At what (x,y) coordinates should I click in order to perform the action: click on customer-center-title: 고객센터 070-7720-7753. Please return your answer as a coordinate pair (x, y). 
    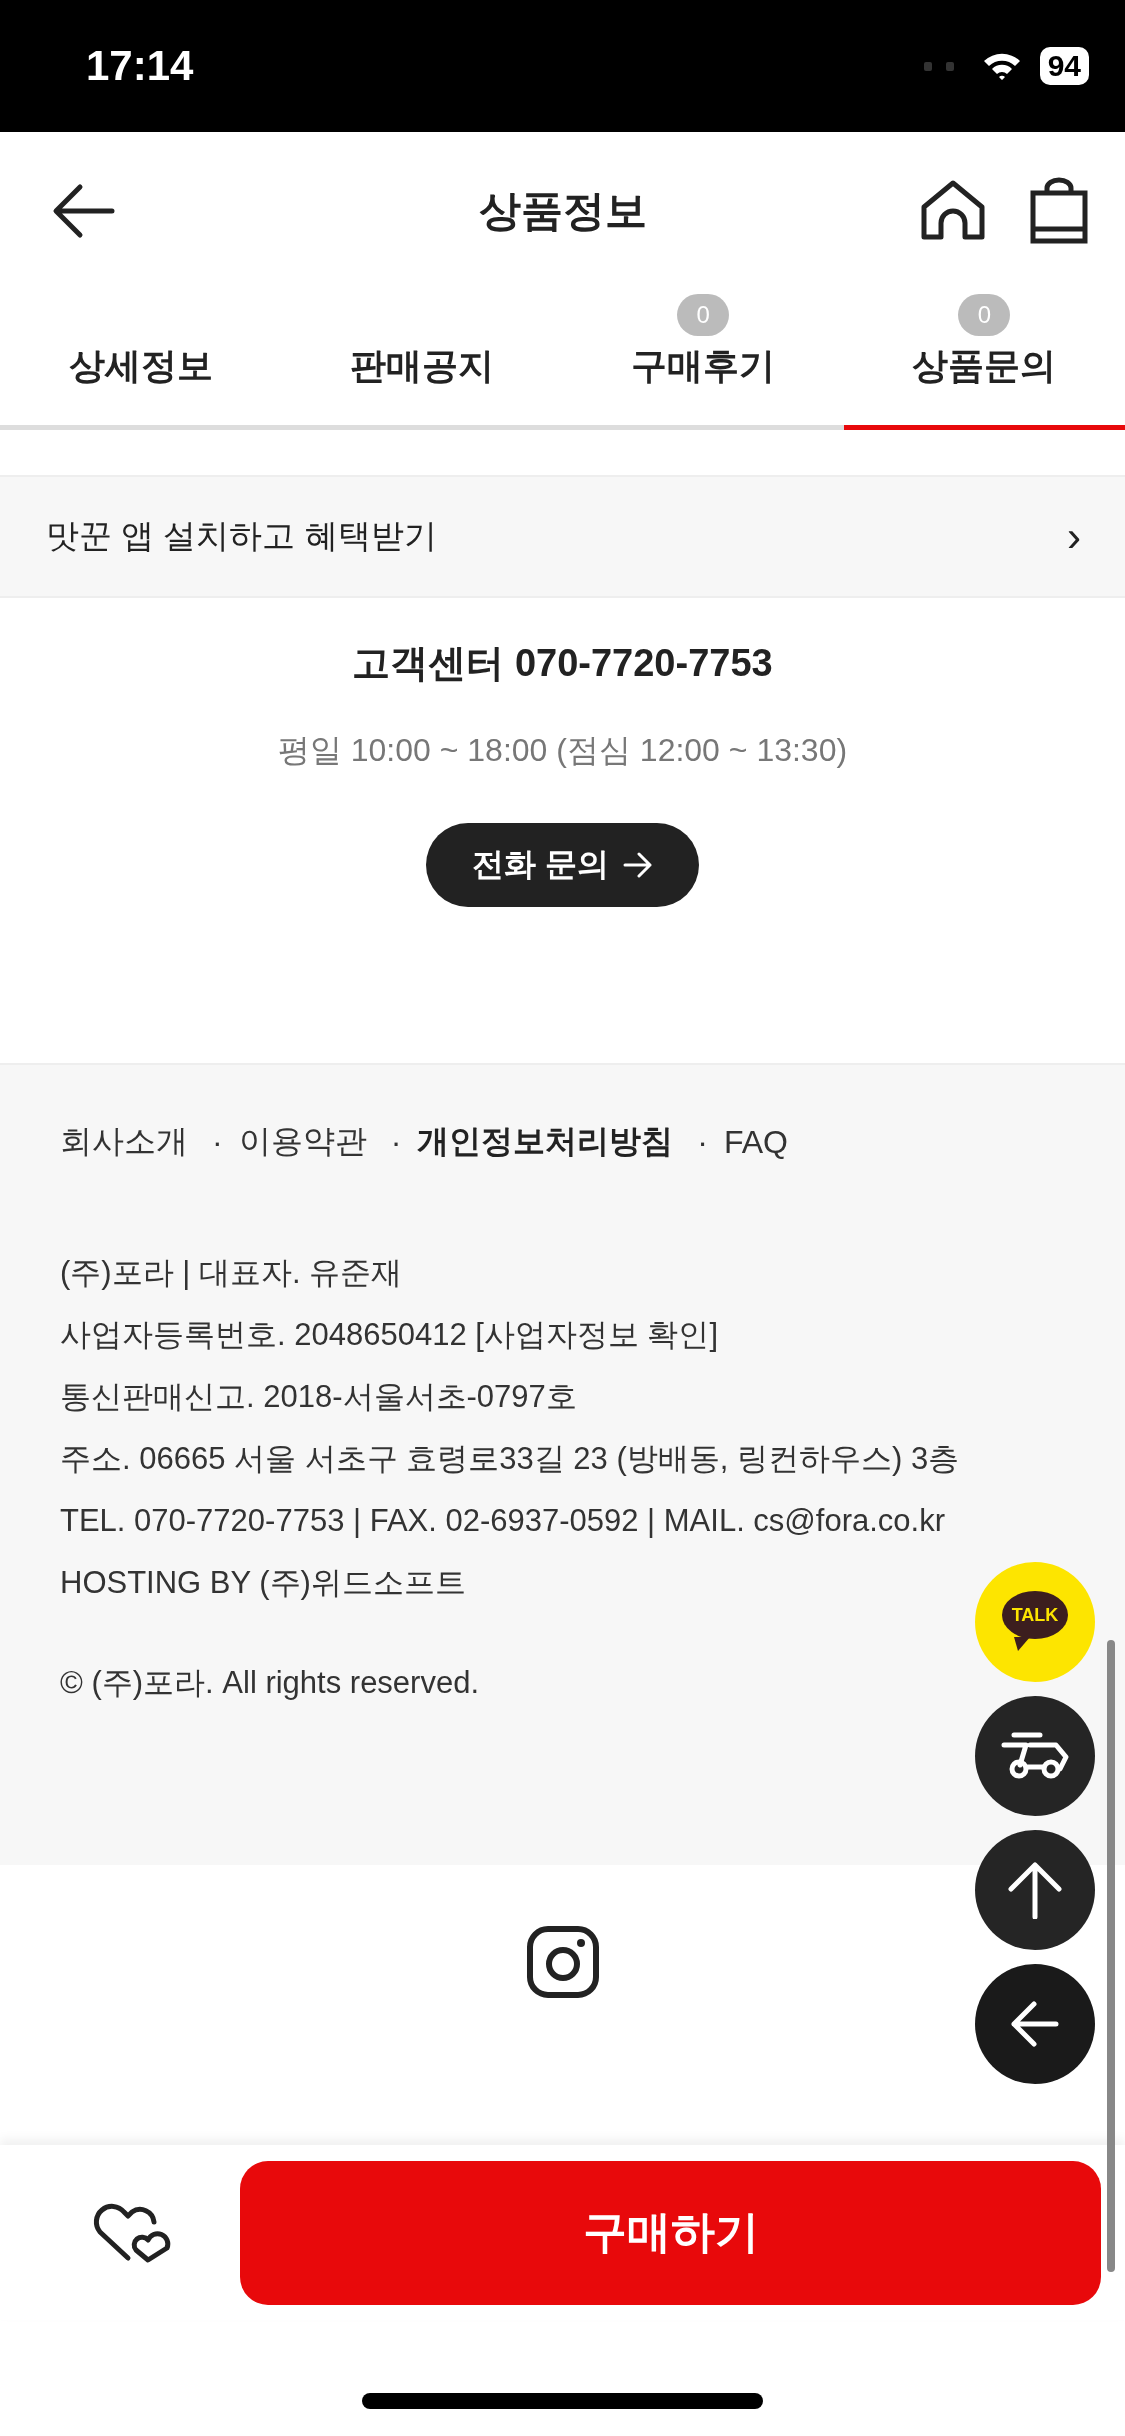
    Looking at the image, I should click on (562, 663).